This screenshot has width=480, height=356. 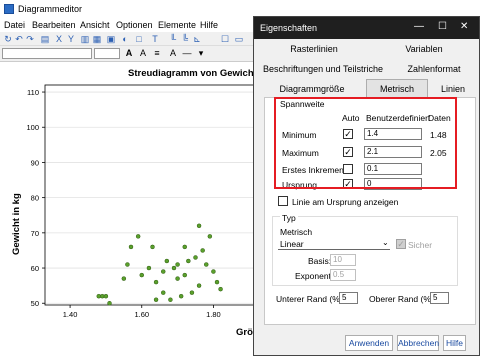 I want to click on cancel-button: Abbrechen, so click(x=418, y=343).